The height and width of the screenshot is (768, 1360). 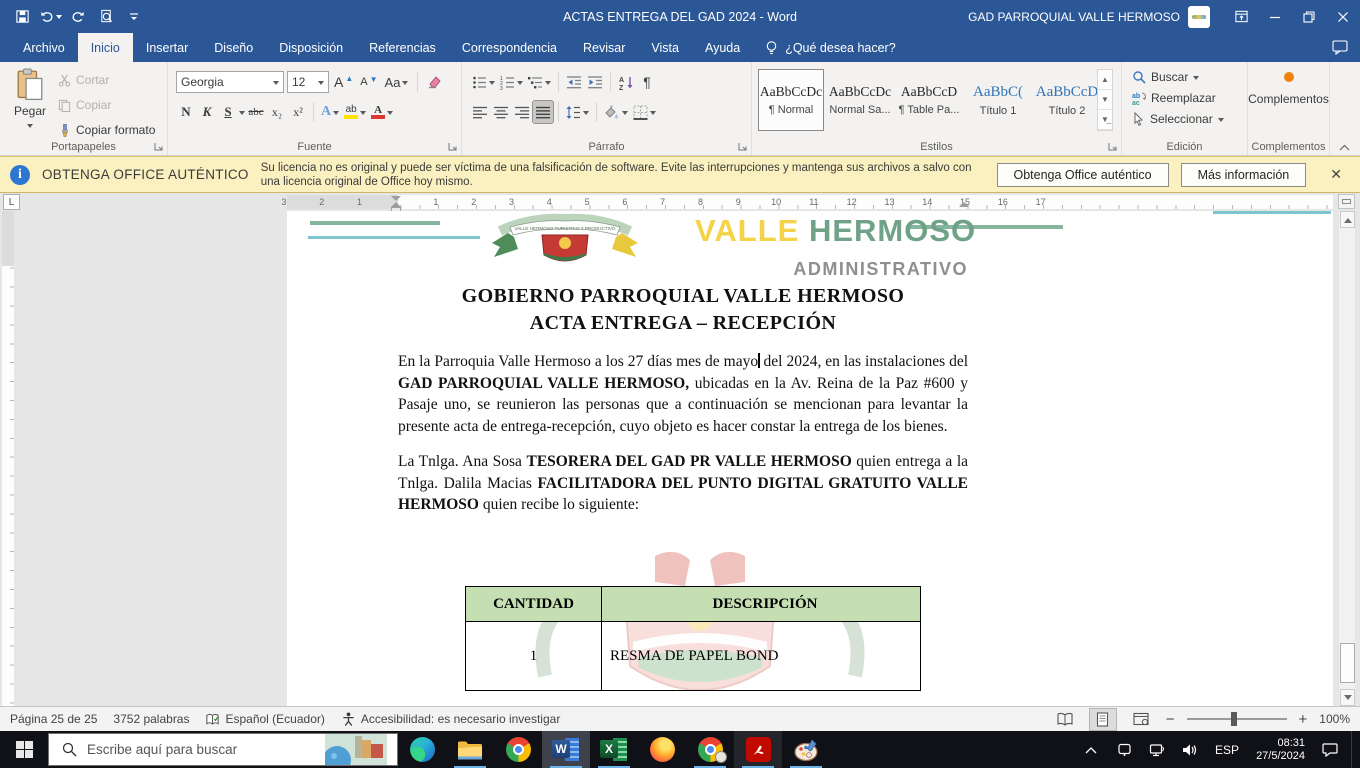 I want to click on print-layout-button, so click(x=1102, y=719).